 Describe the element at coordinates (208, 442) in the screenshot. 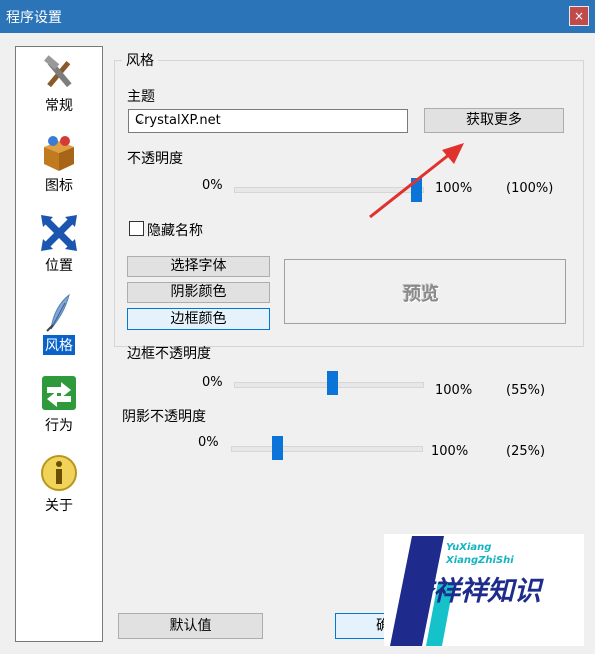

I see `shadow-opacity-min-label: 0%` at that location.